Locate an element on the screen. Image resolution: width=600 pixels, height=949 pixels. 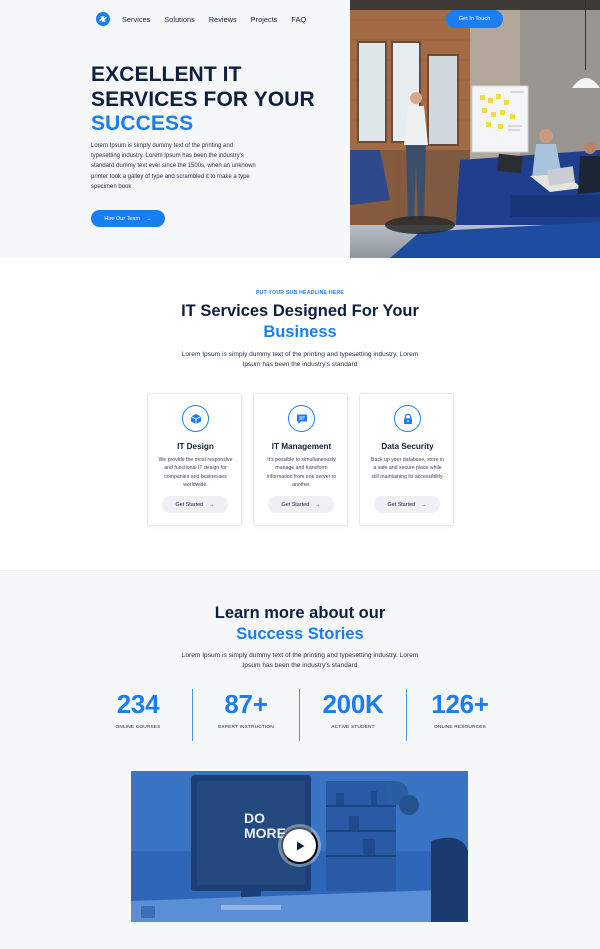
stat-active-student: 200K ACTIVE STUDENT is located at coordinates (353, 709).